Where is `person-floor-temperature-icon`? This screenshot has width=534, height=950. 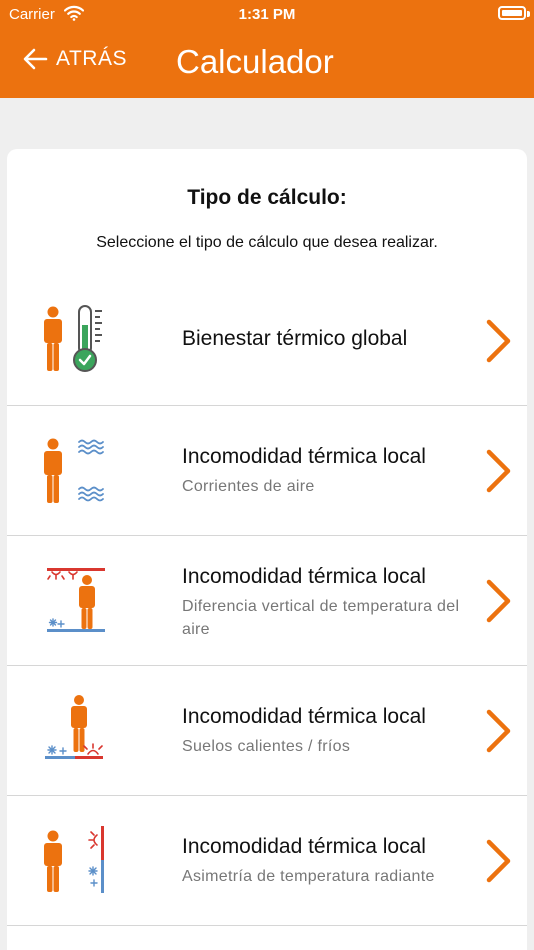
person-floor-temperature-icon is located at coordinates (74, 727).